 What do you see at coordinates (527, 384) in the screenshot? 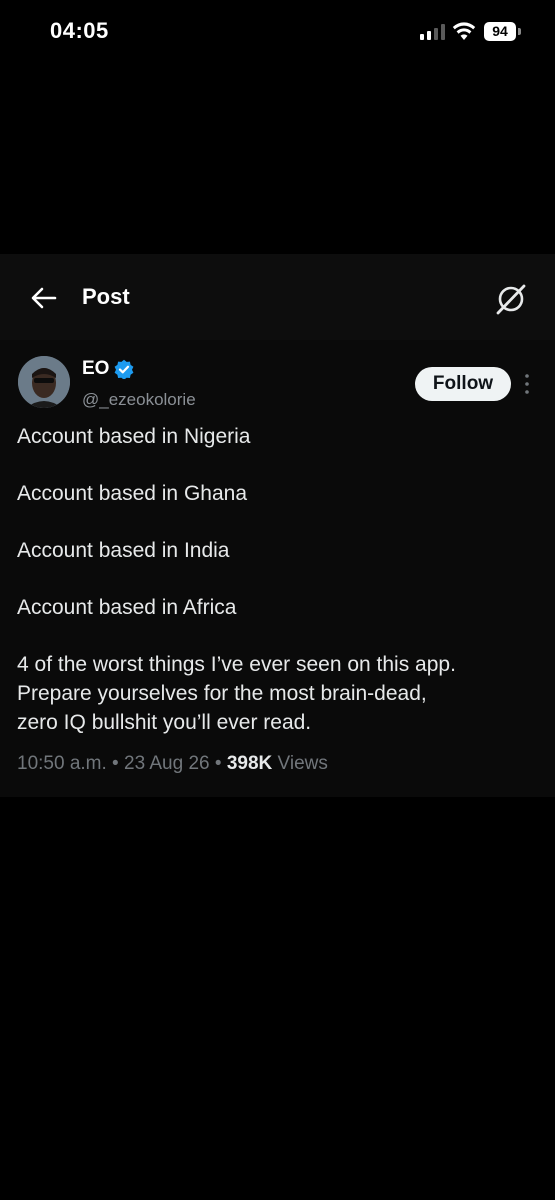
I see `more-options-icon` at bounding box center [527, 384].